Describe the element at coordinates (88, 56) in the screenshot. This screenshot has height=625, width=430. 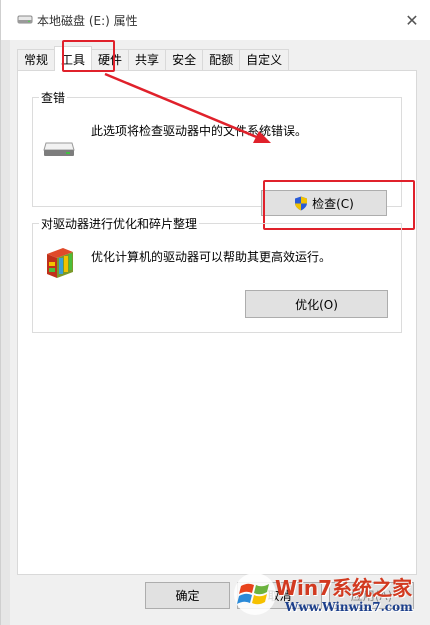
I see `tools-tab-highlight` at that location.